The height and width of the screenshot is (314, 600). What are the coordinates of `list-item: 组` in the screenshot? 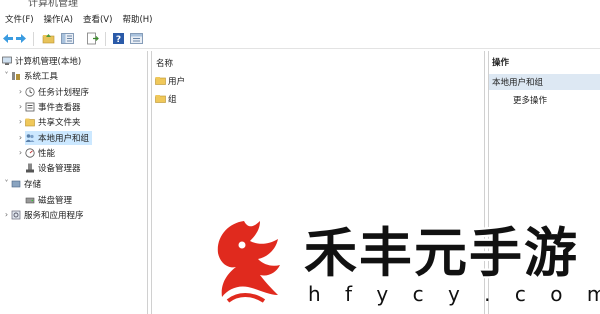 It's located at (166, 98).